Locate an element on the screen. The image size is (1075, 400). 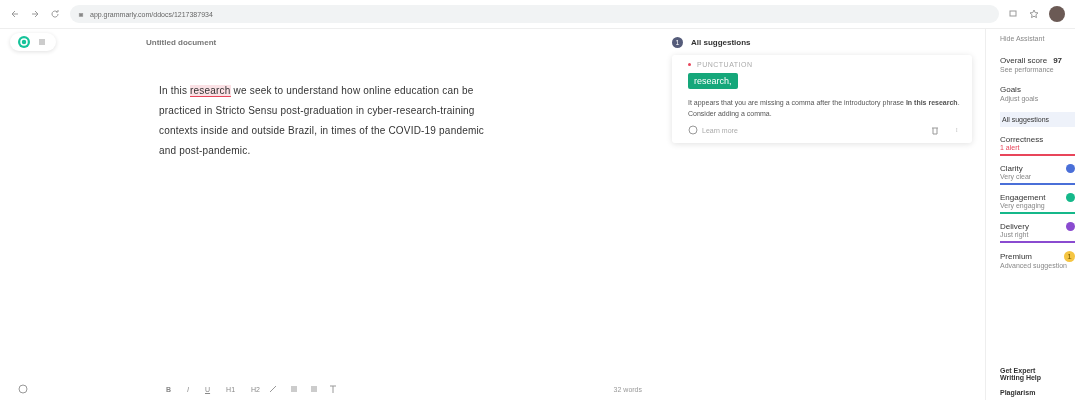
avatar is located at coordinates (1057, 14).